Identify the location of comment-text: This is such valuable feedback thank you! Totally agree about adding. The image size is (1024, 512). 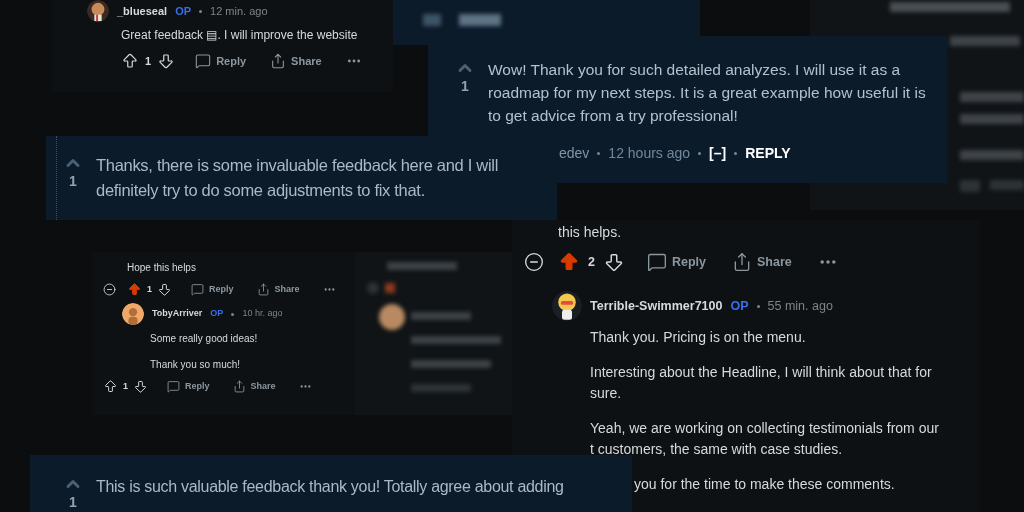
(330, 487).